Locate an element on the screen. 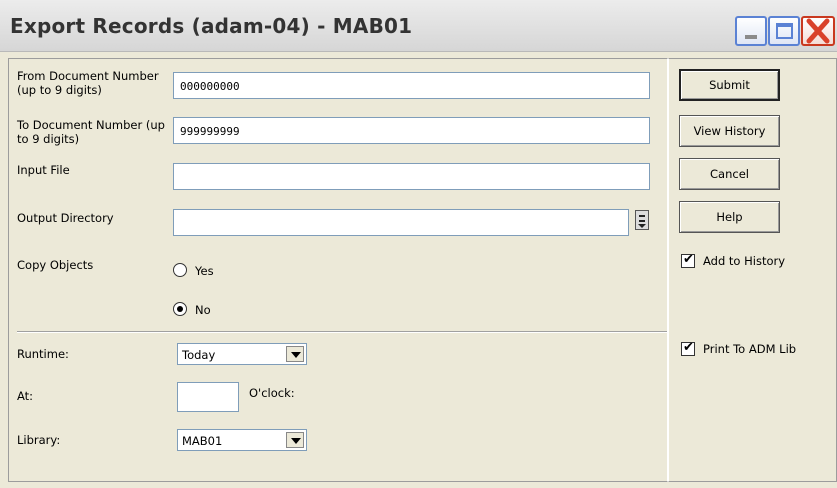  runtime-select: Today is located at coordinates (242, 354).